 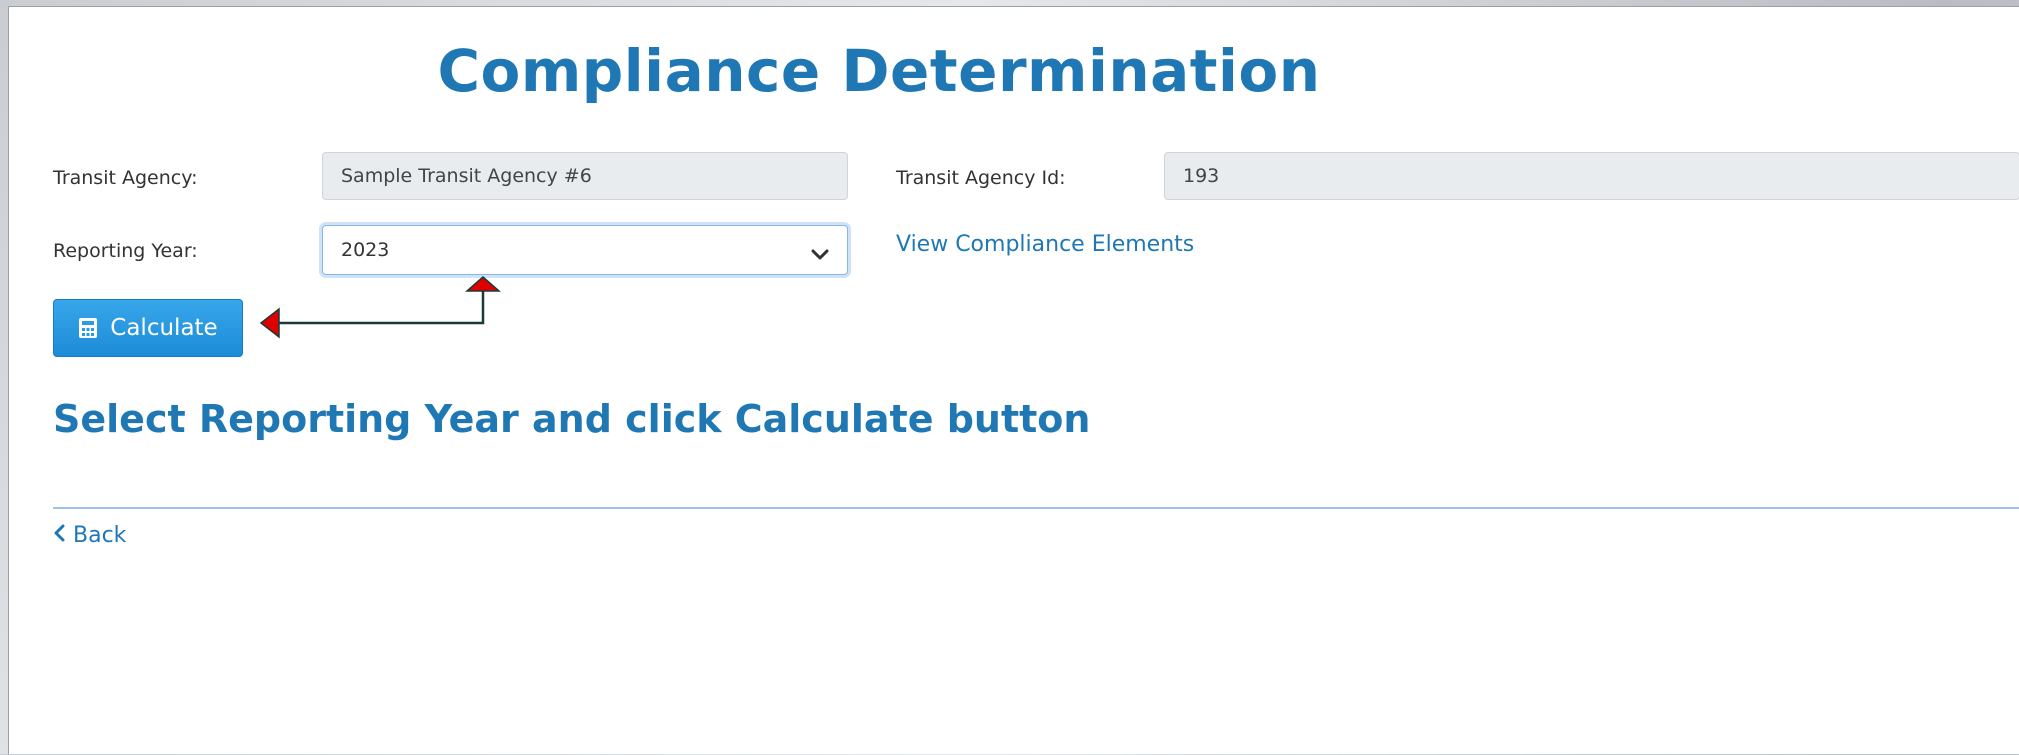 I want to click on page-title: Compliance Determination, so click(x=879, y=71).